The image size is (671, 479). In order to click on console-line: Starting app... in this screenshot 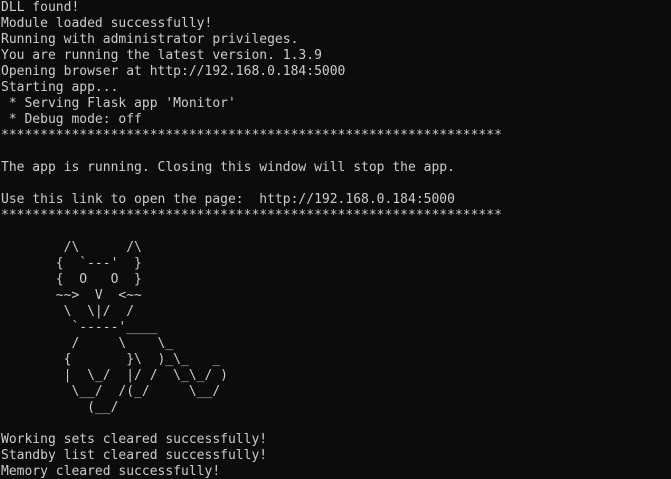, I will do `click(60, 87)`.